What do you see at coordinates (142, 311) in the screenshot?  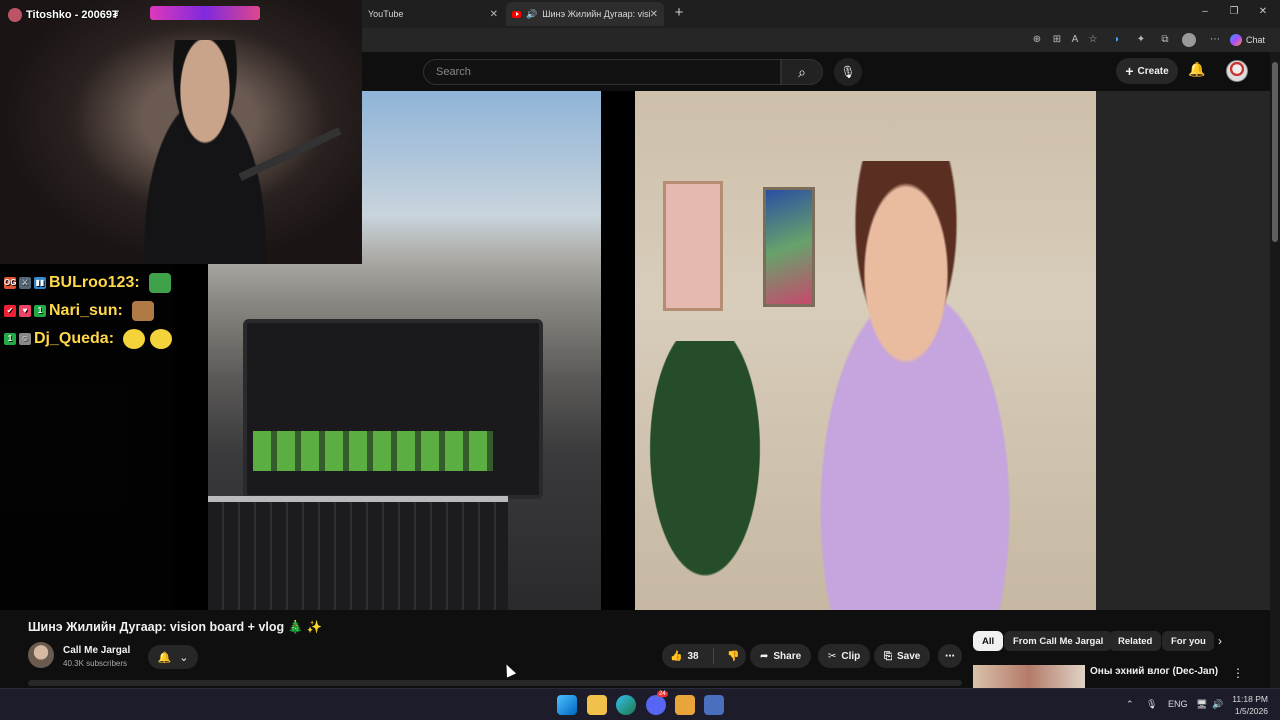 I see `dog-emote-icon` at bounding box center [142, 311].